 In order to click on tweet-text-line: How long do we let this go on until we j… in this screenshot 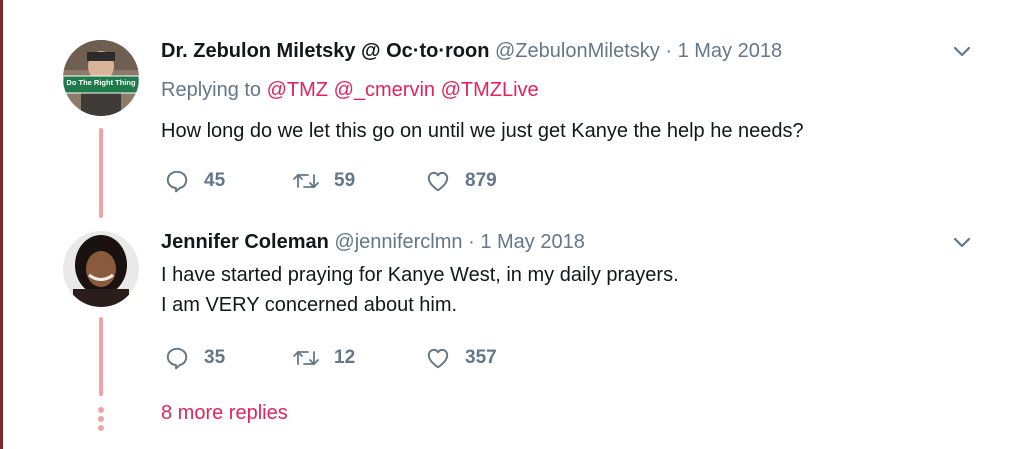, I will do `click(482, 131)`.